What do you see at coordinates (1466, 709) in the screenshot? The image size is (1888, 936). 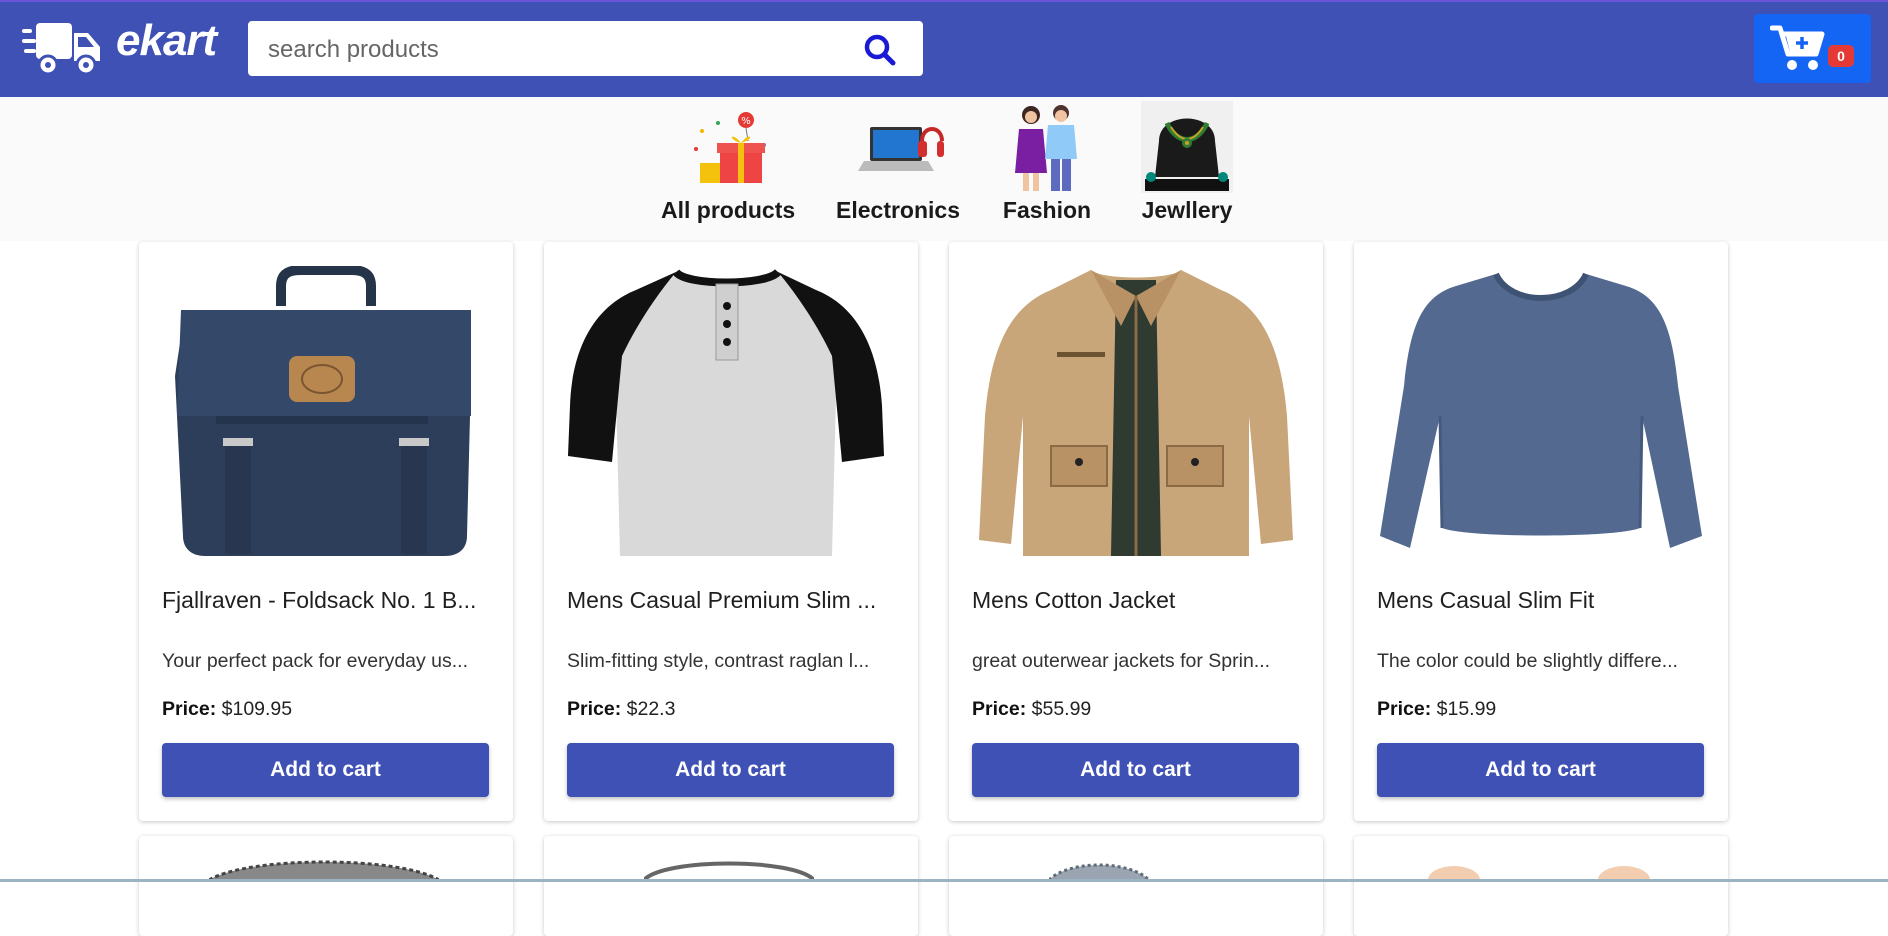 I see `price-value: $15.99` at bounding box center [1466, 709].